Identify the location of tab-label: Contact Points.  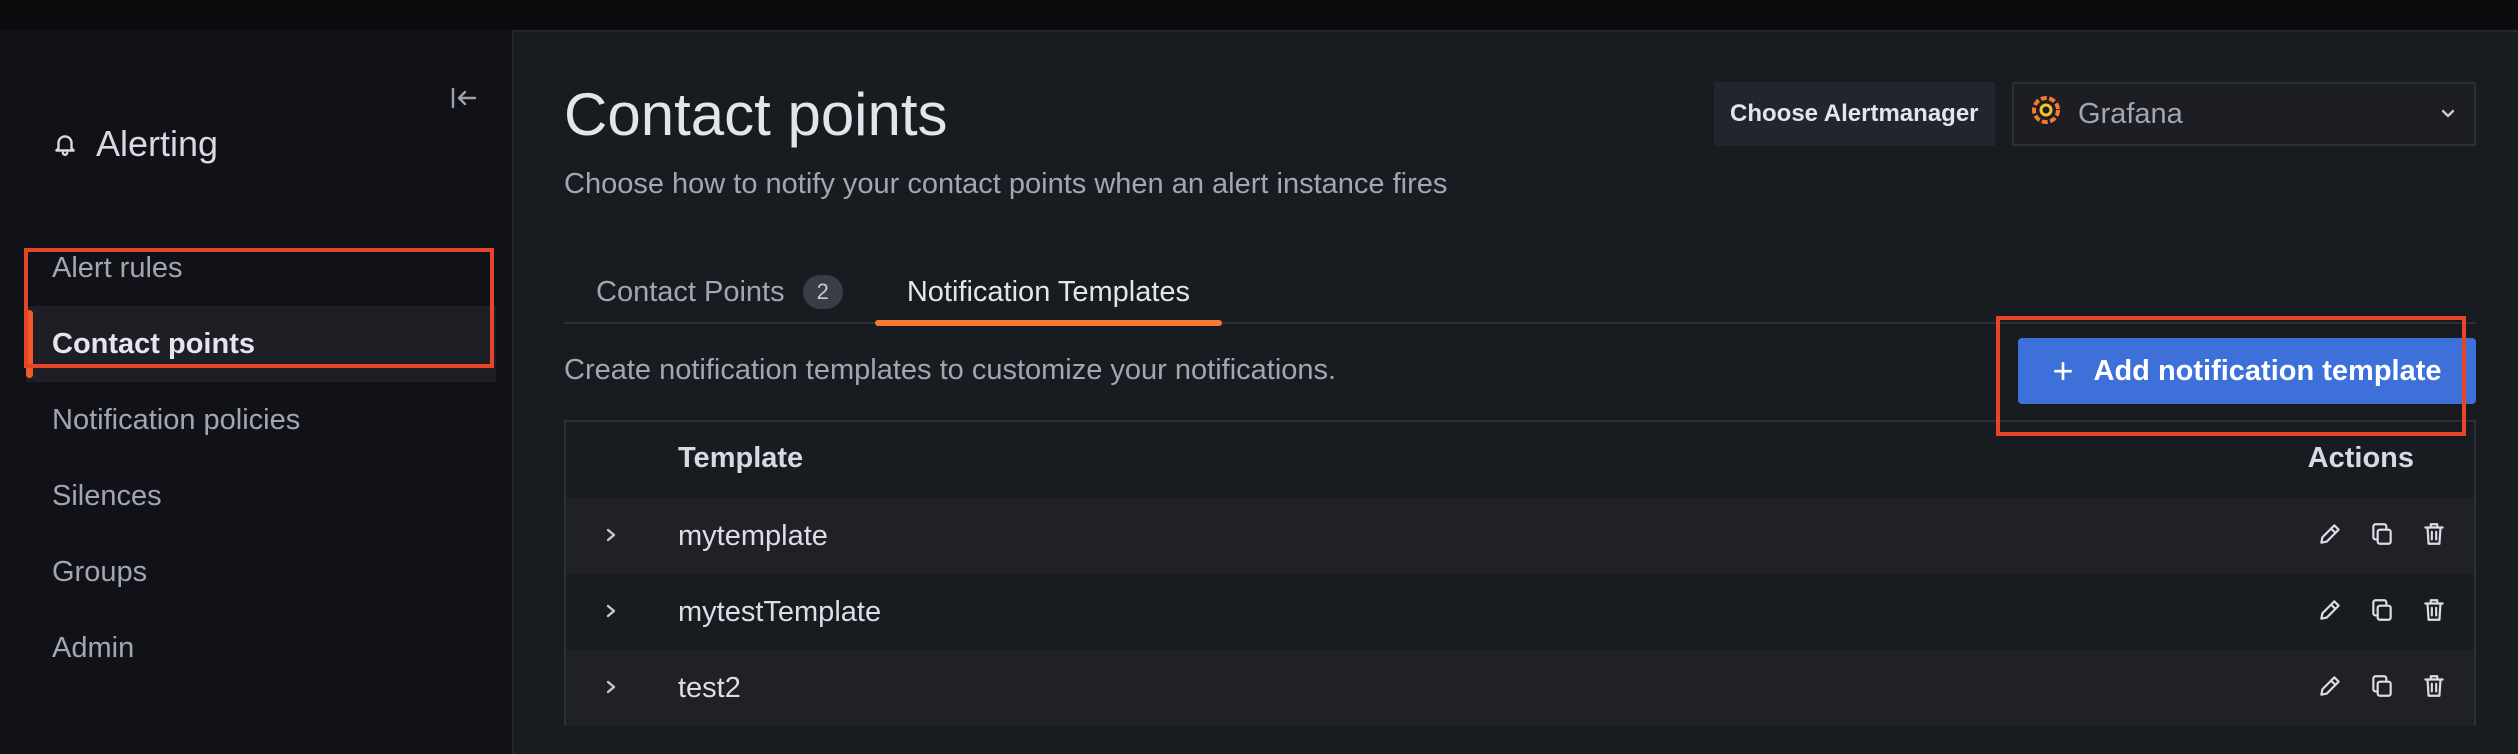
(690, 291).